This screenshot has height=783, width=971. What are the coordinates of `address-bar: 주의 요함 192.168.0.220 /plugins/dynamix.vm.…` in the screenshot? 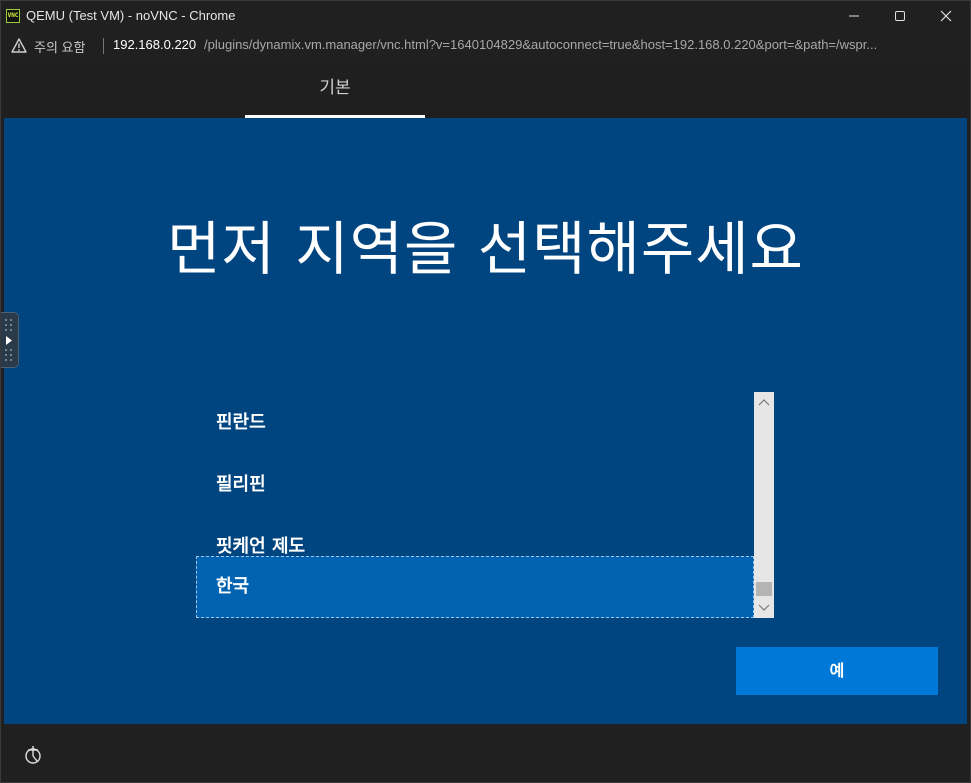 It's located at (485, 46).